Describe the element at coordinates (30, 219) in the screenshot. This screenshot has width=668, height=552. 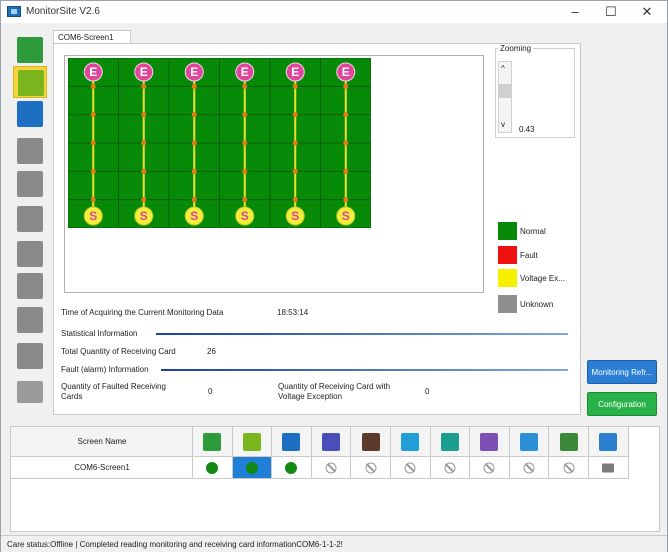
I see `sidebar-item-fan` at that location.